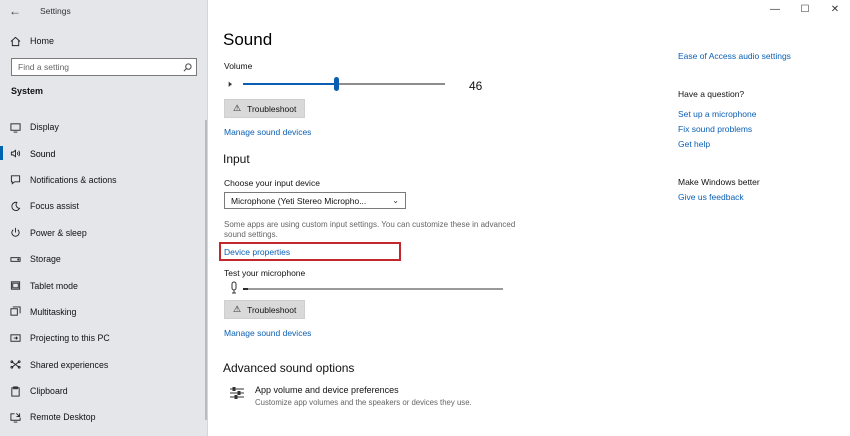 The width and height of the screenshot is (850, 436). I want to click on search-input, so click(95, 67).